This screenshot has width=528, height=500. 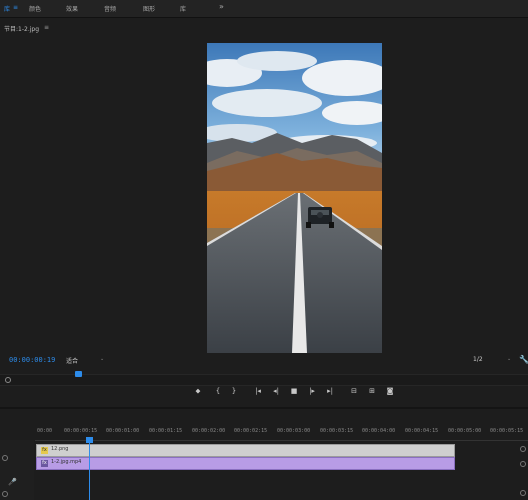 I want to click on track-headers: 🎤, so click(x=17, y=470).